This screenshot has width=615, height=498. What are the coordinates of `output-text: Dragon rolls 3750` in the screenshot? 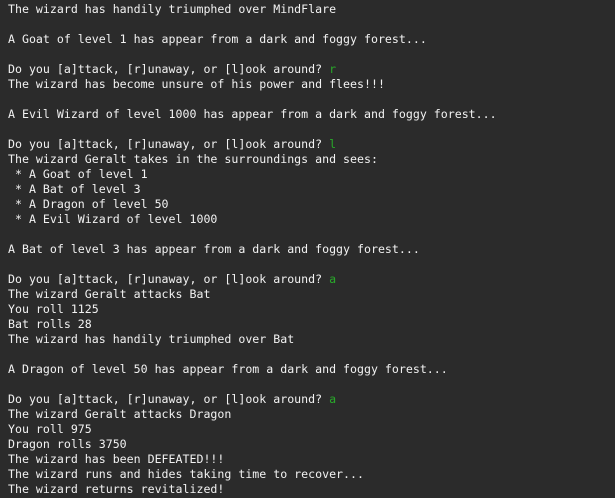 It's located at (67, 444).